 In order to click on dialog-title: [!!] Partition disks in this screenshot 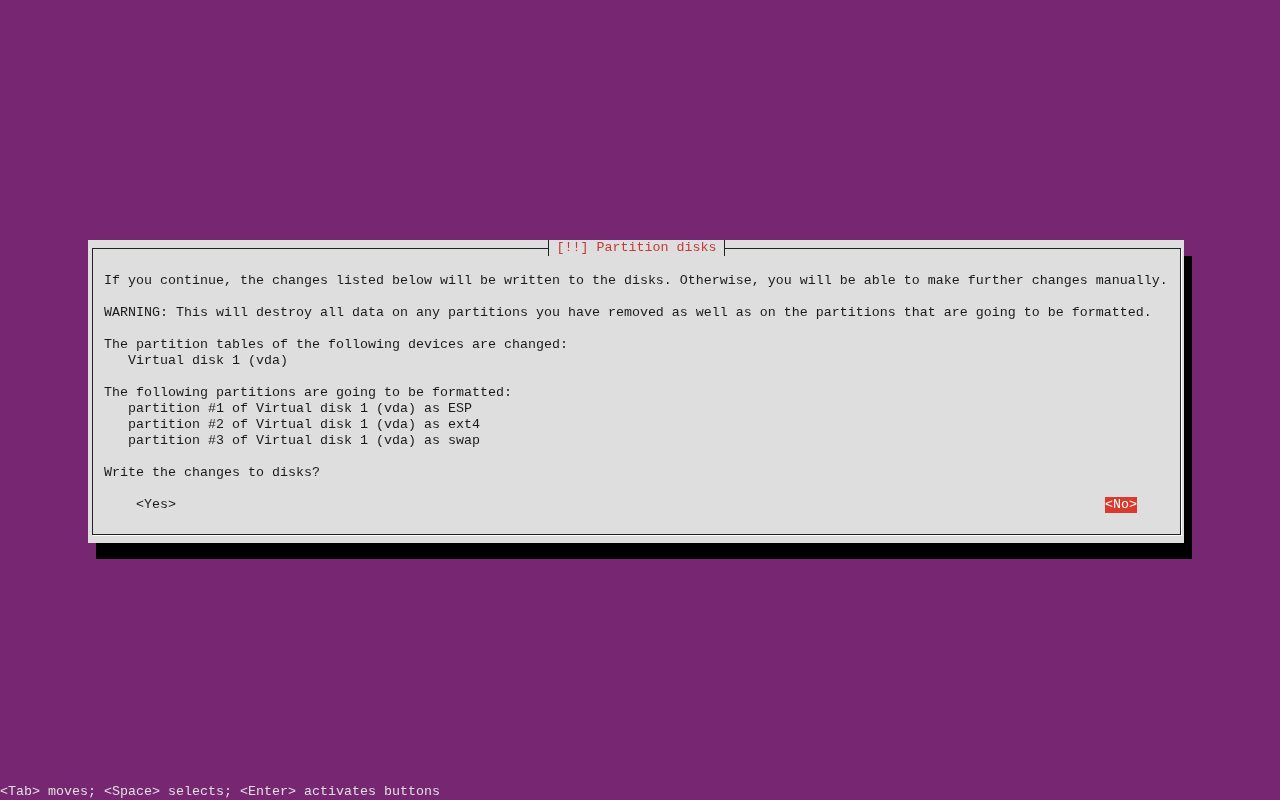, I will do `click(636, 248)`.